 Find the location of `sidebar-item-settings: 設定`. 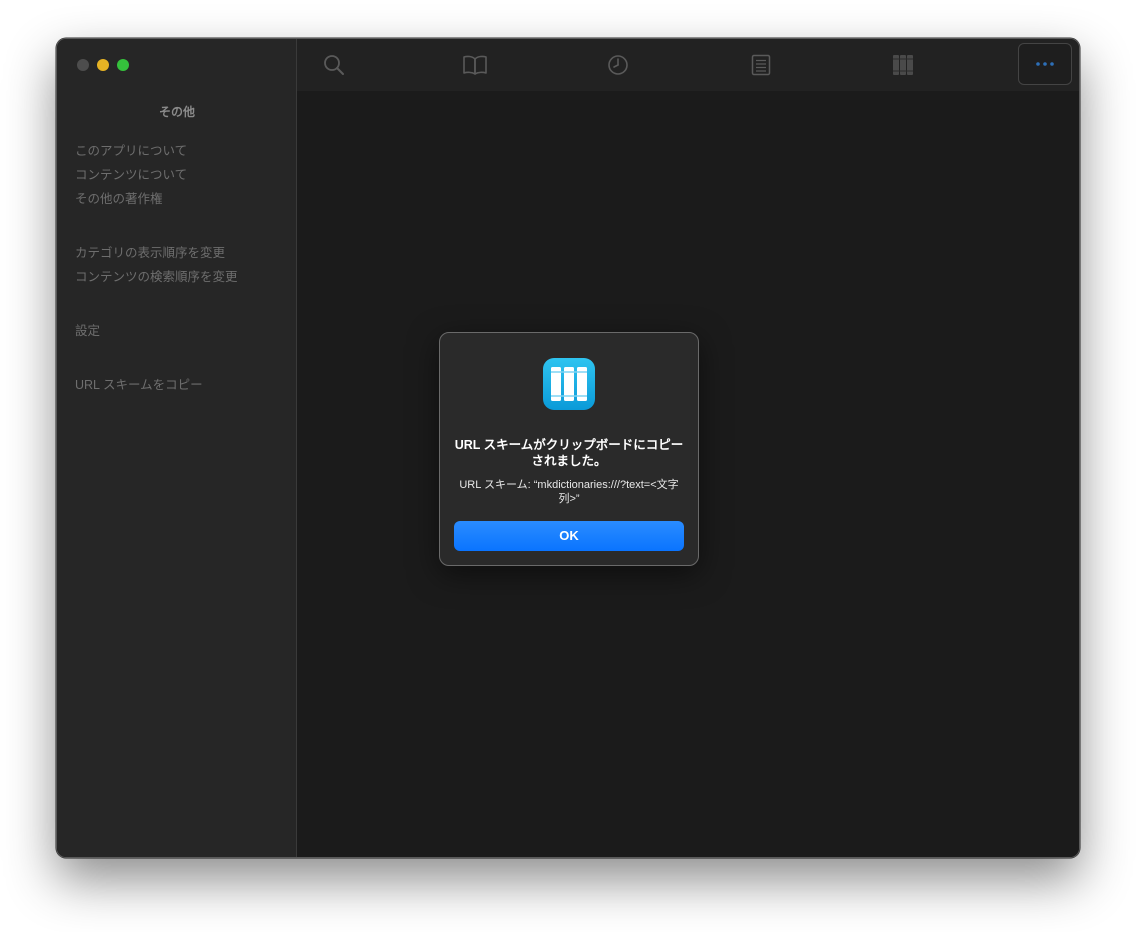

sidebar-item-settings: 設定 is located at coordinates (87, 331).